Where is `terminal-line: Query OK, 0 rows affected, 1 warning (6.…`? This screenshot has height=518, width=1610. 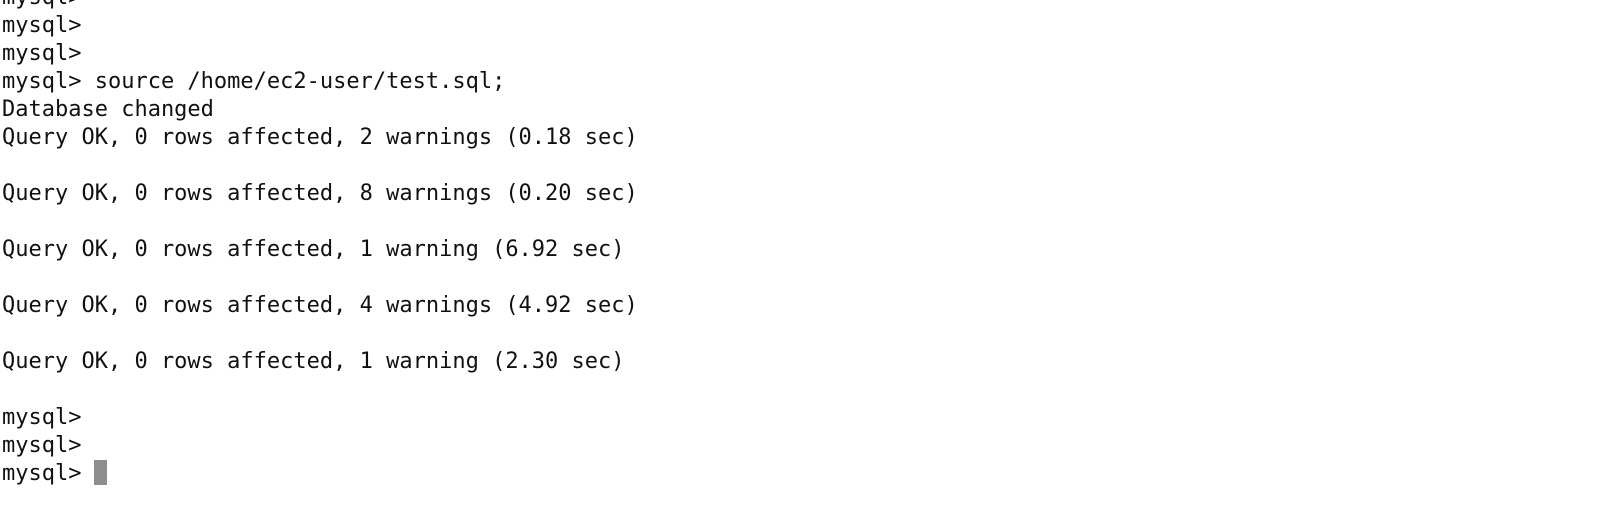
terminal-line: Query OK, 0 rows affected, 1 warning (6.… is located at coordinates (313, 249).